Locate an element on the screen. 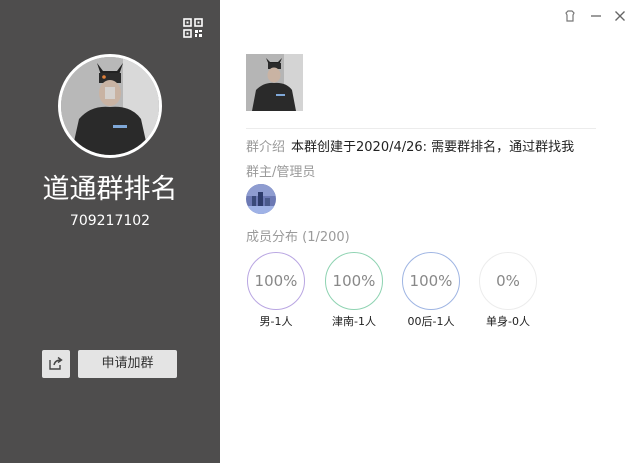 The height and width of the screenshot is (463, 640). stat-circle-single: 0% is located at coordinates (508, 281).